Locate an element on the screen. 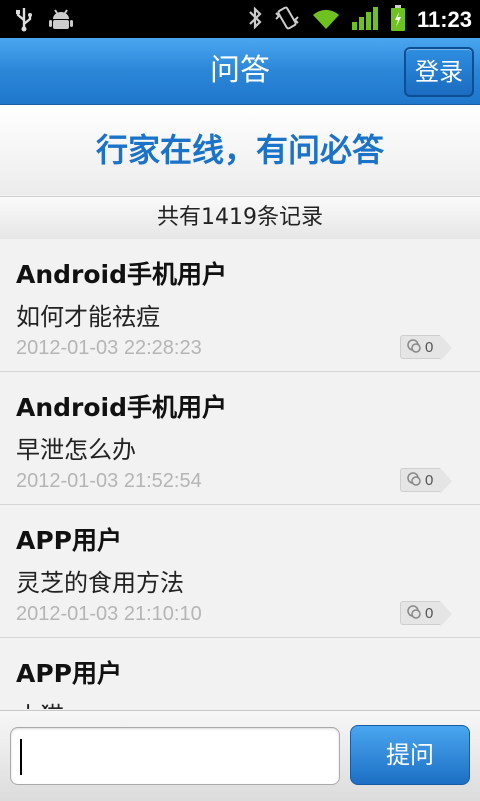 The width and height of the screenshot is (480, 801). record-count-bar: 共有1419条记录 is located at coordinates (240, 218).